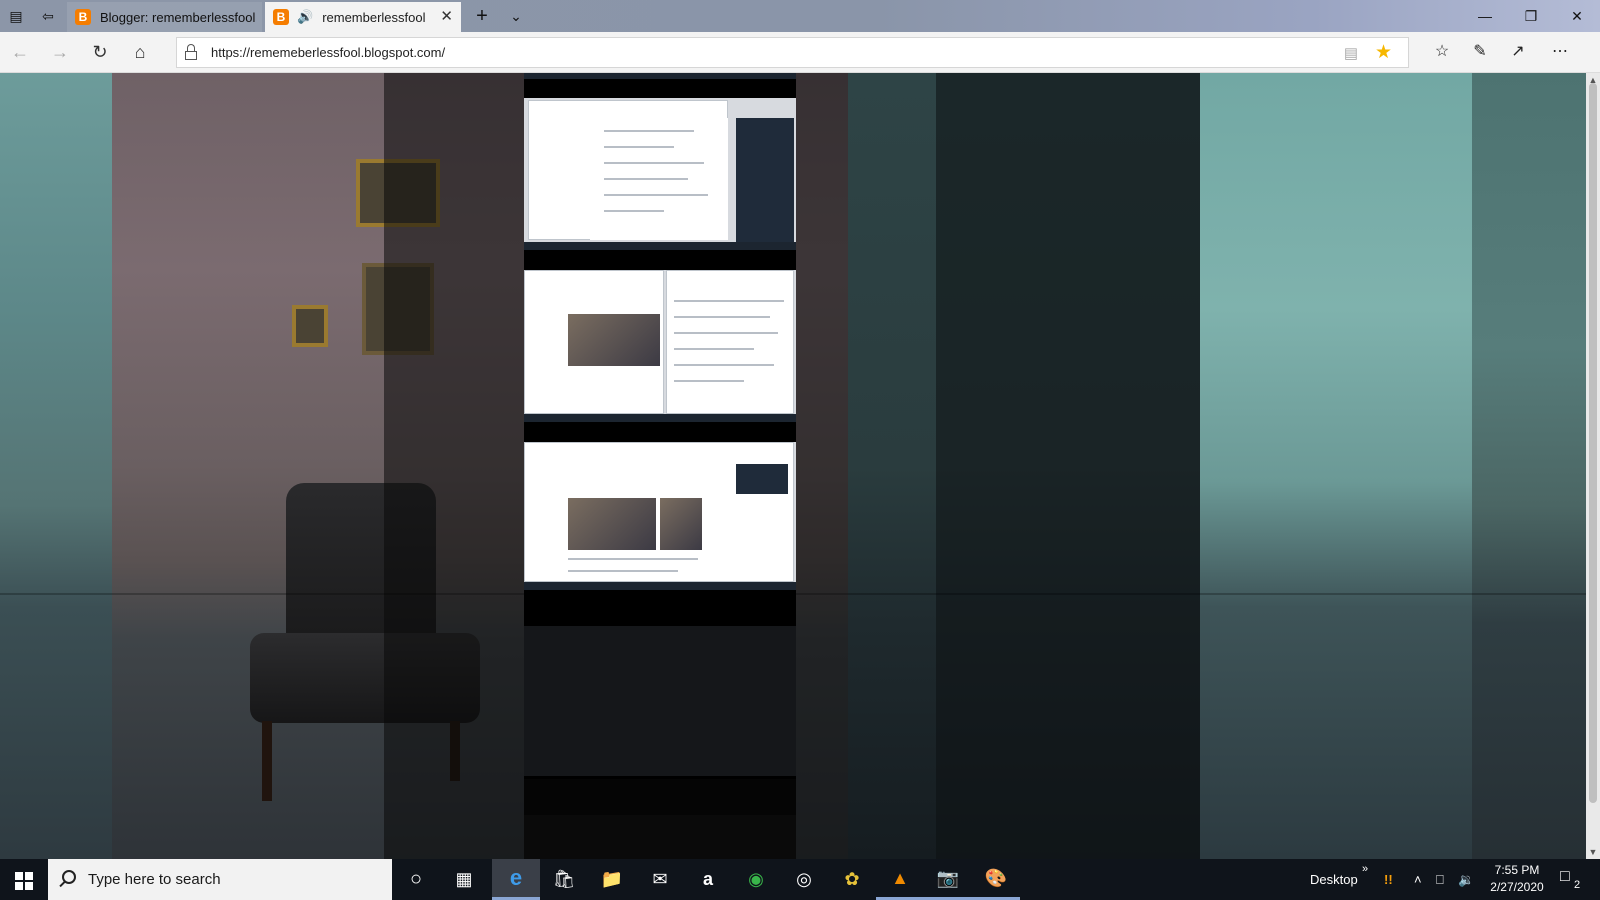  What do you see at coordinates (1518, 52) in the screenshot?
I see `share-icon: ↗` at bounding box center [1518, 52].